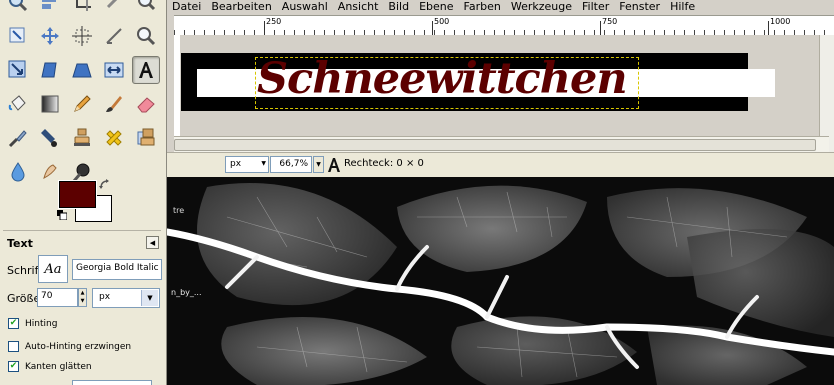 This screenshot has height=385, width=834. Describe the element at coordinates (780, 21) in the screenshot. I see `ruler-label: 1000` at that location.